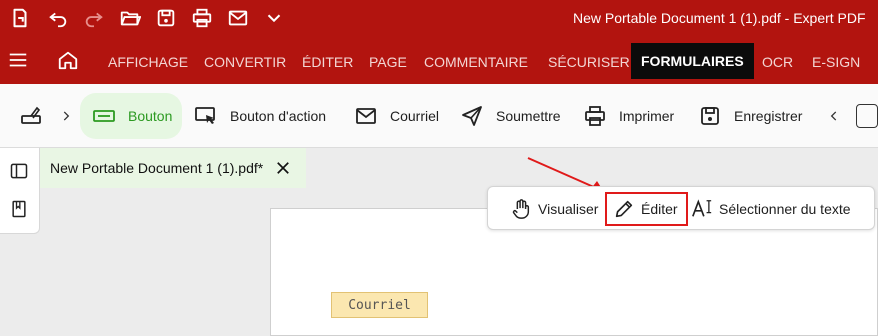 The width and height of the screenshot is (878, 336). I want to click on document-tab: New Portable Document 1 (1).pdf*, so click(173, 168).